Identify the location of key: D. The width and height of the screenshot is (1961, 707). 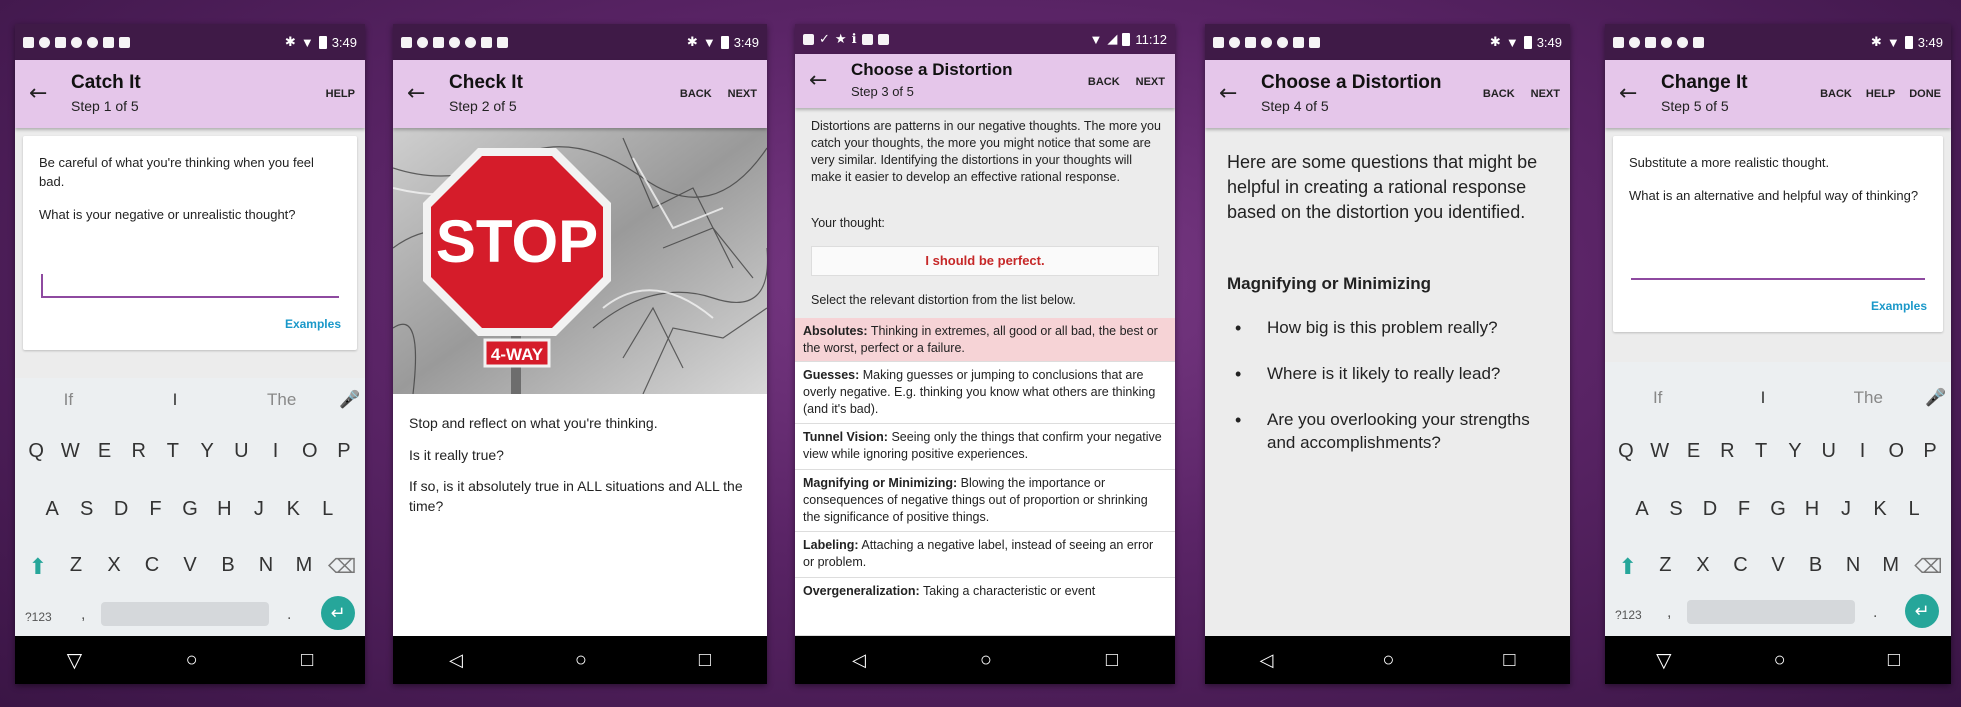
(1710, 509).